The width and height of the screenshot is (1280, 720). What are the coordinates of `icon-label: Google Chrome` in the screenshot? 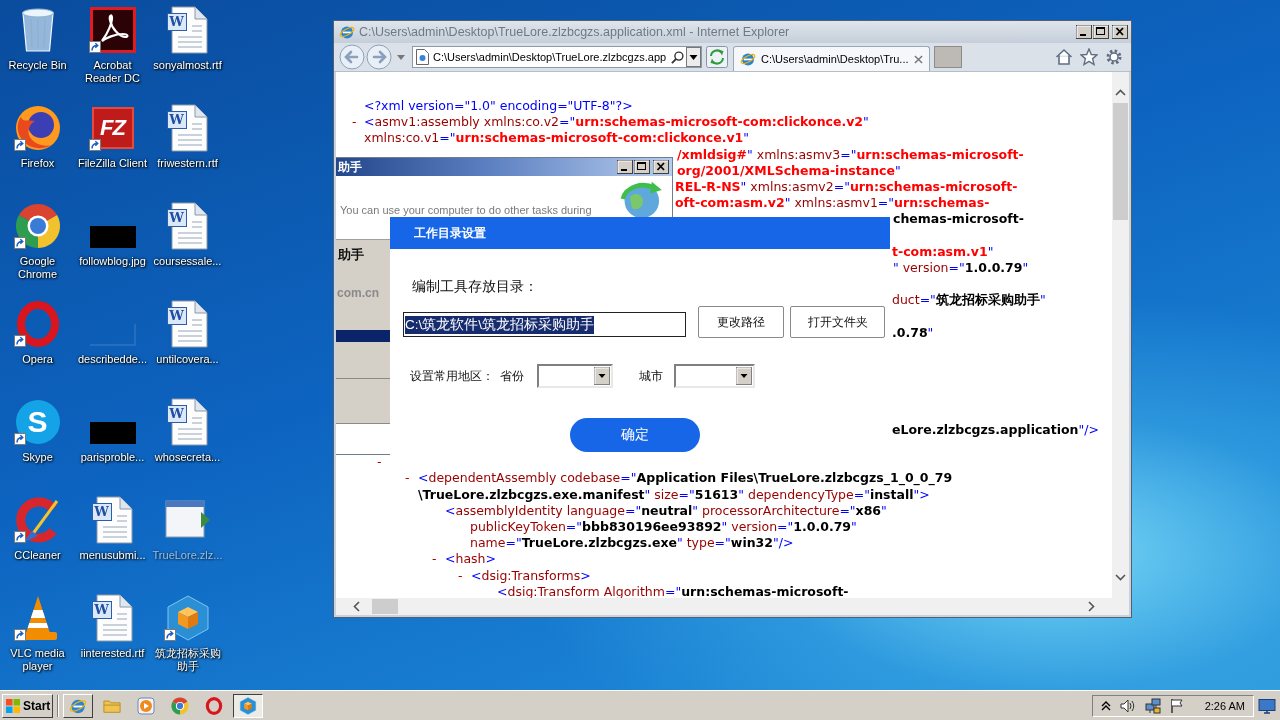 It's located at (37, 268).